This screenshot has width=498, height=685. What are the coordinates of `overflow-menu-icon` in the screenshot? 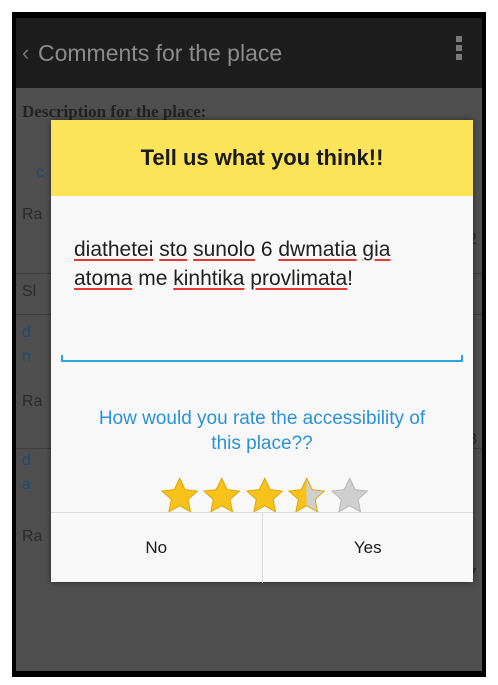 It's located at (460, 49).